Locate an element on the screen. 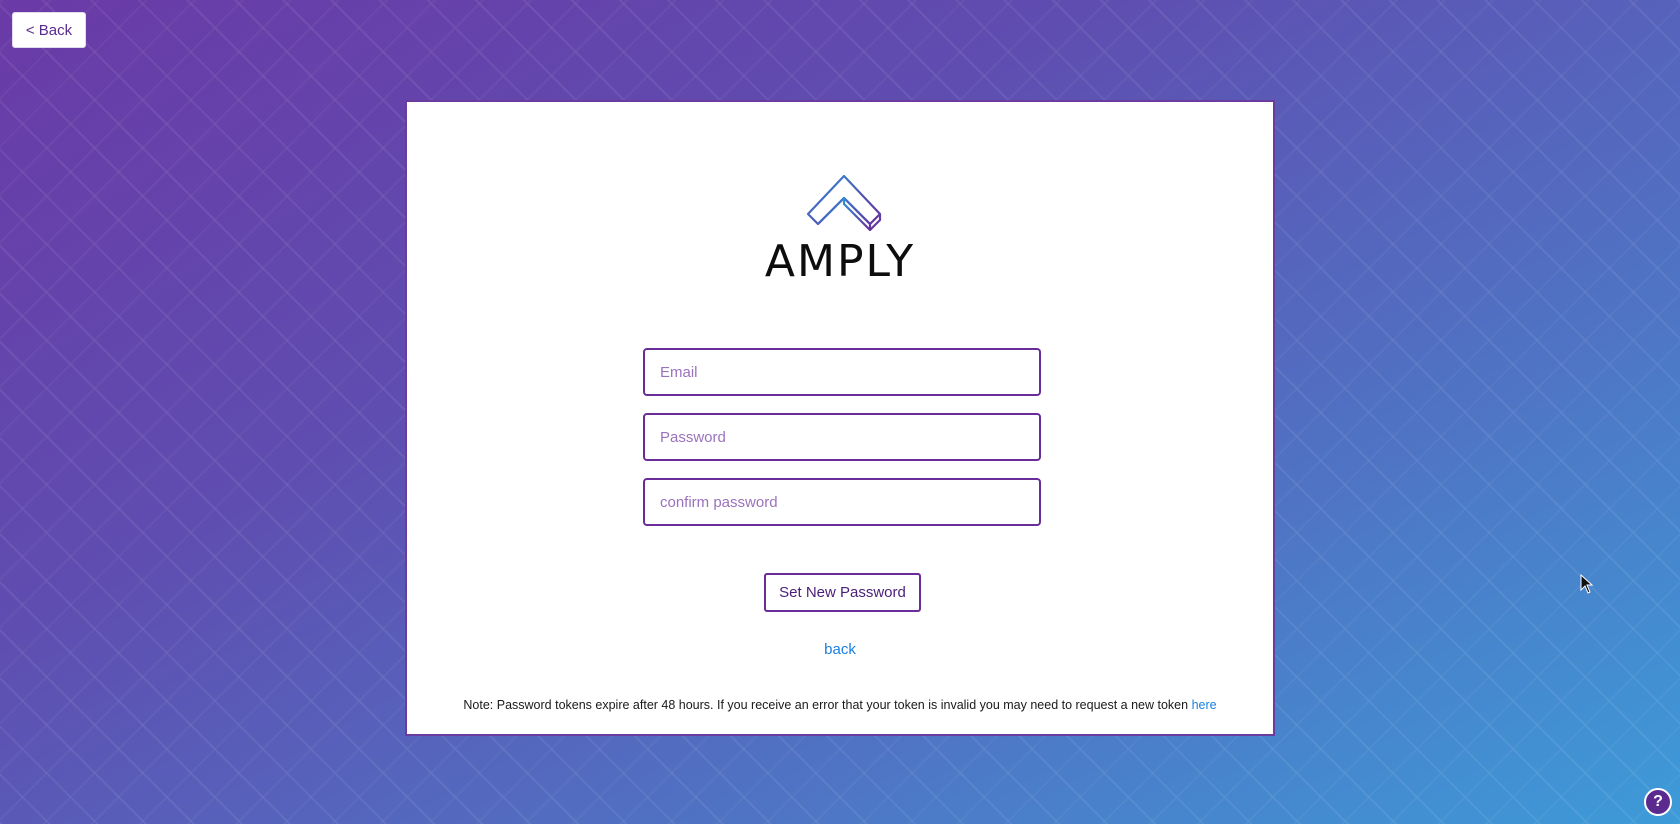 This screenshot has height=824, width=1680. top-back-button: < Back is located at coordinates (49, 30).